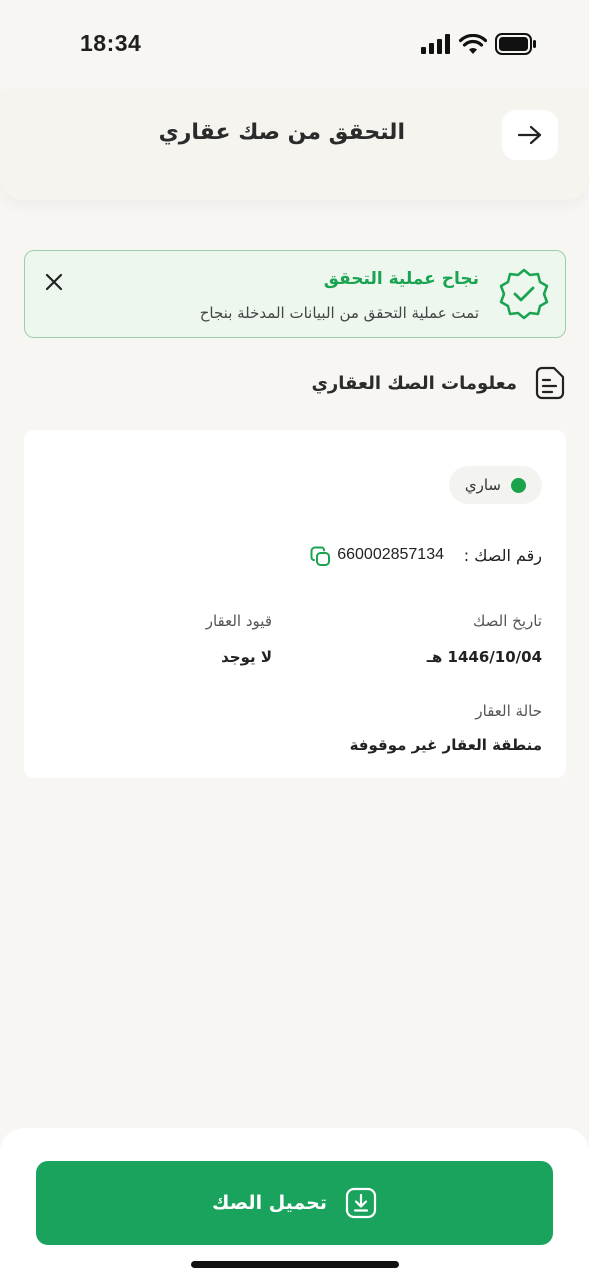  I want to click on property-status-value: منطقة العقار غير موقوفة, so click(445, 745).